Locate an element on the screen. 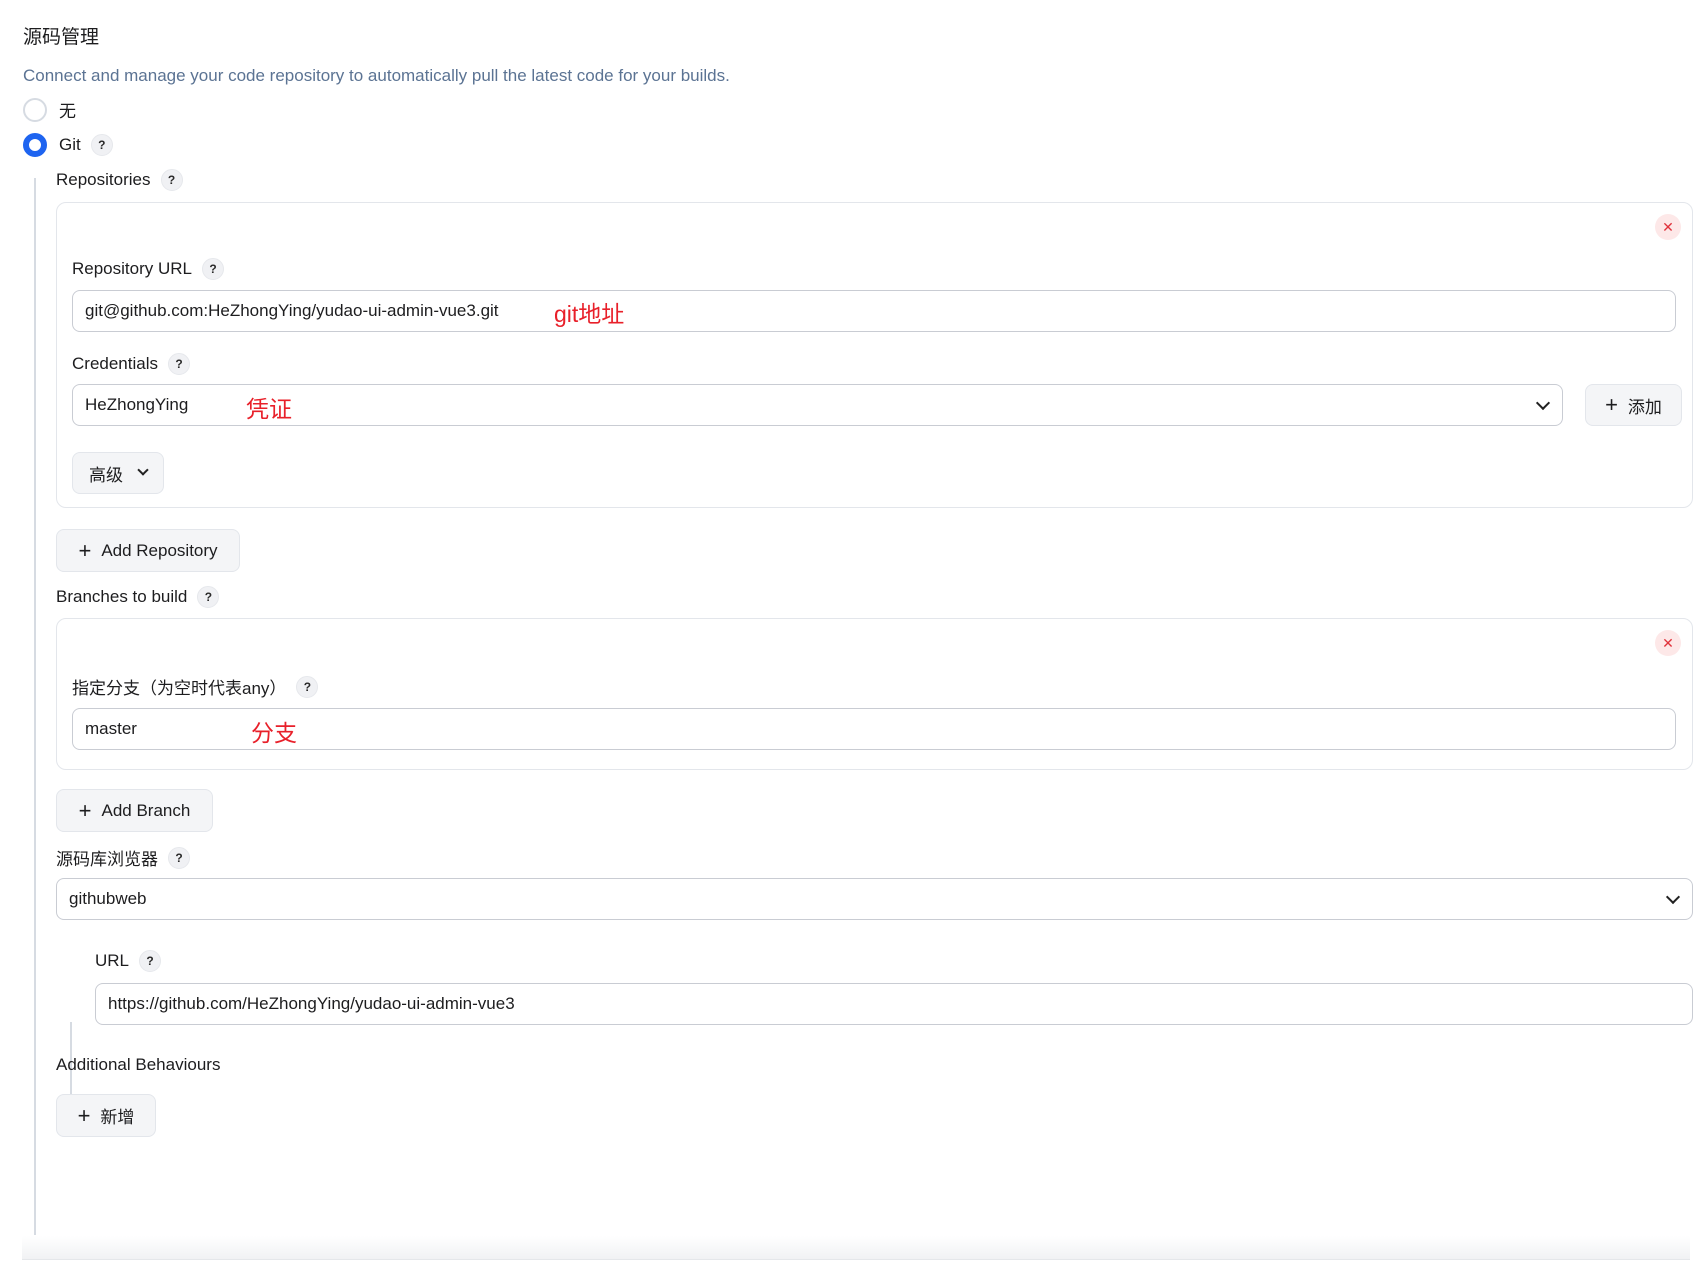 The width and height of the screenshot is (1706, 1273). browser-url-label-row: URL ? is located at coordinates (128, 961).